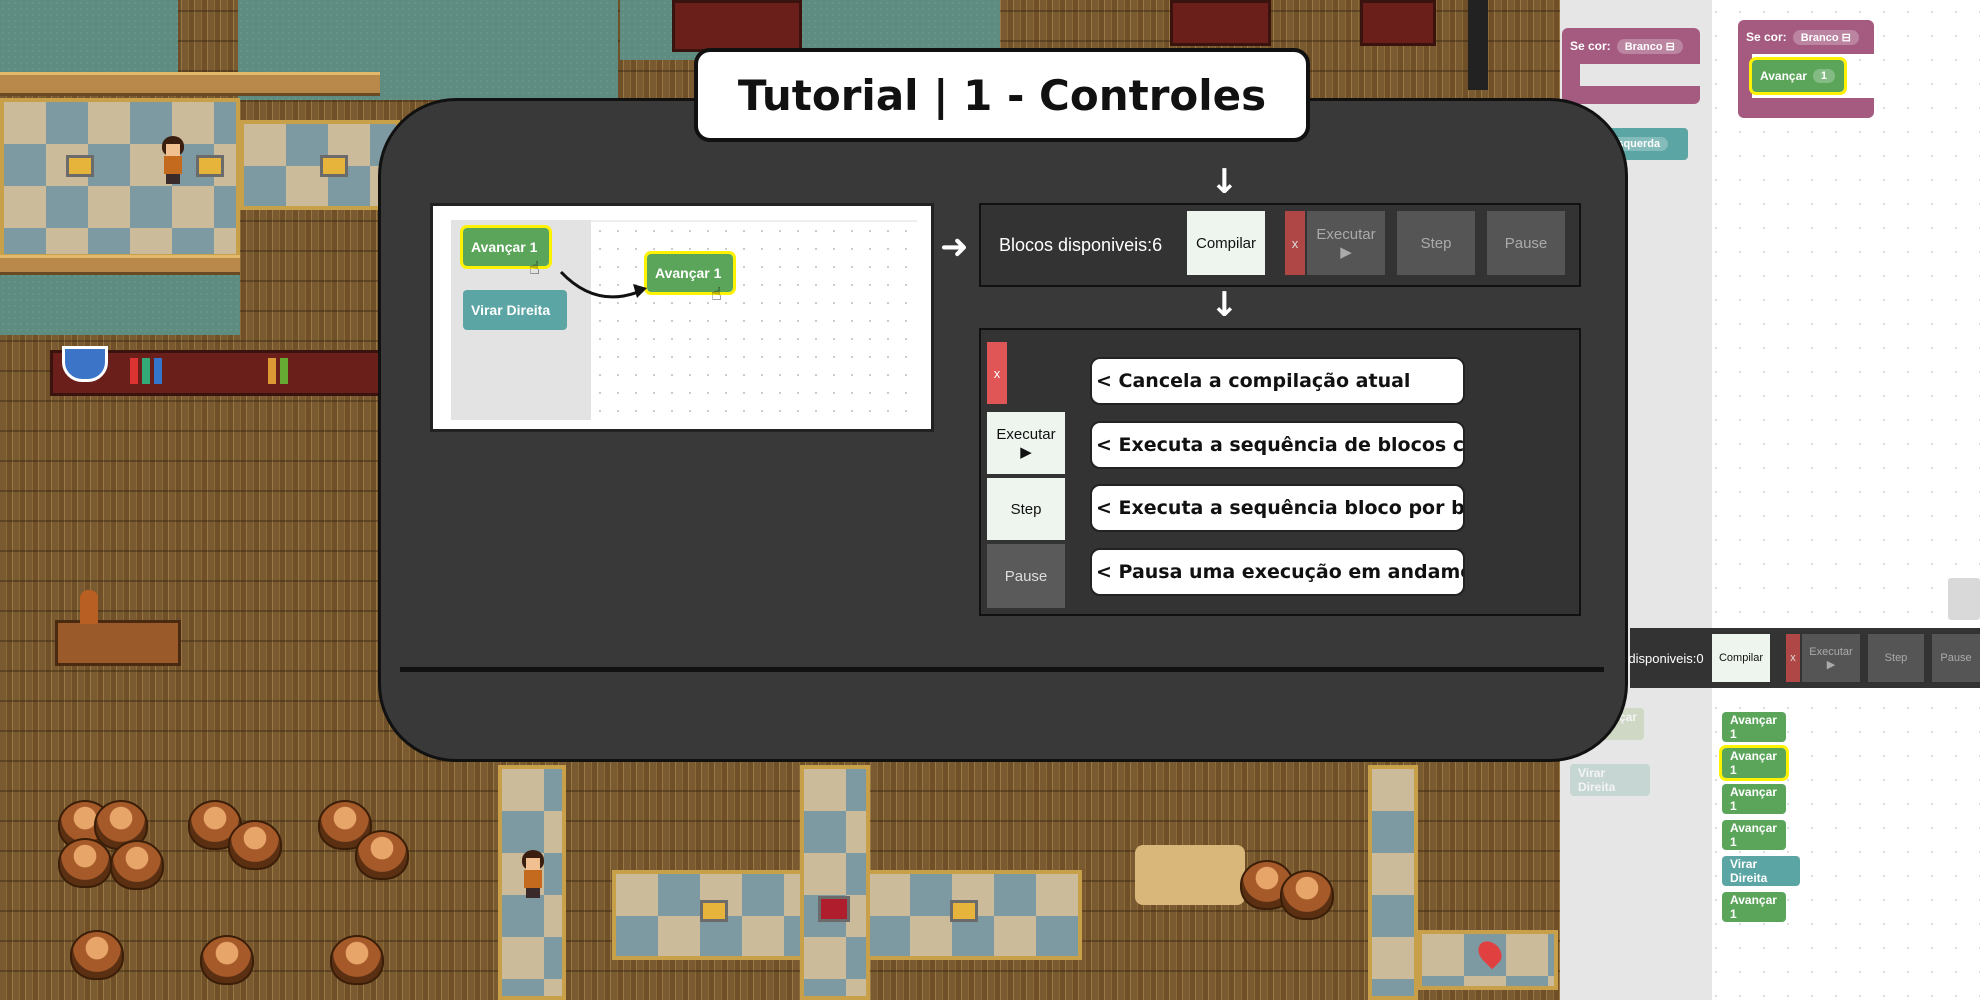 Image resolution: width=1980 pixels, height=1000 pixels. Describe the element at coordinates (1002, 669) in the screenshot. I see `modal-divider` at that location.